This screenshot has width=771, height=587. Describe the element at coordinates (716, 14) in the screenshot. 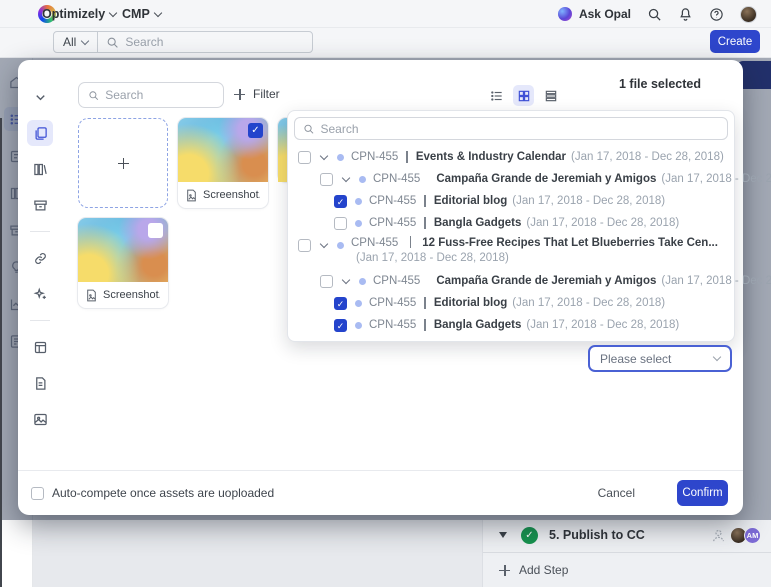

I see `help-icon` at that location.